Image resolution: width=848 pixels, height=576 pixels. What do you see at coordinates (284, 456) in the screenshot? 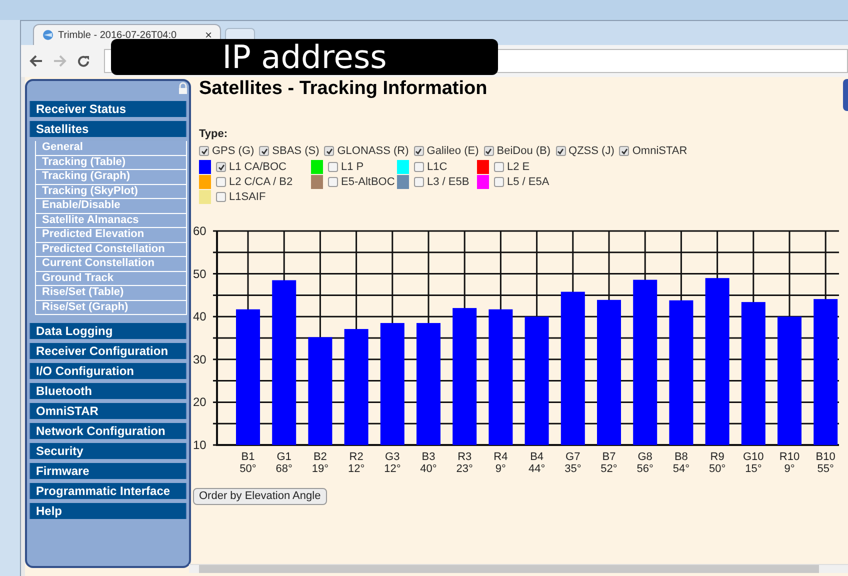
I see `satellite-label: G1` at bounding box center [284, 456].